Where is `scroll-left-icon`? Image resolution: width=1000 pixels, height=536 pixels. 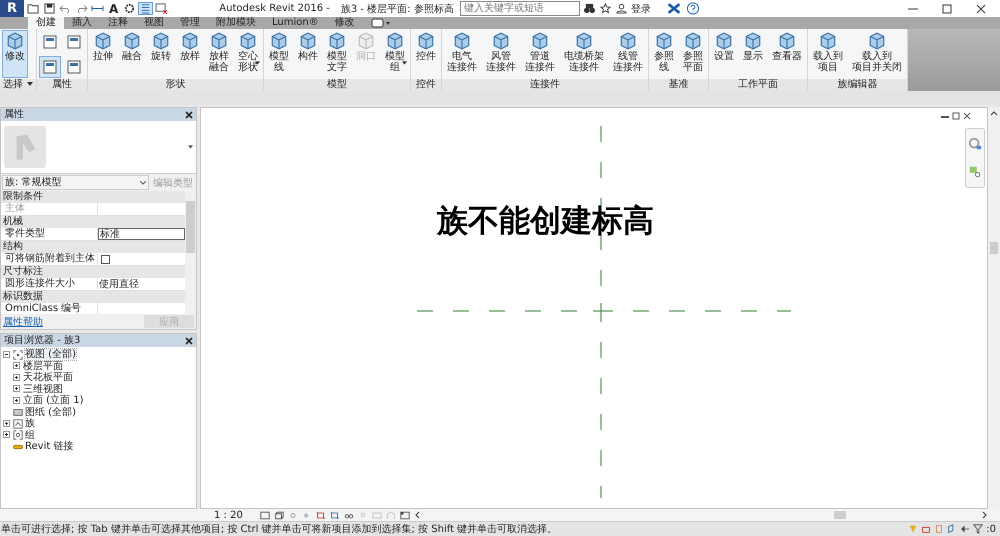
scroll-left-icon is located at coordinates (417, 515).